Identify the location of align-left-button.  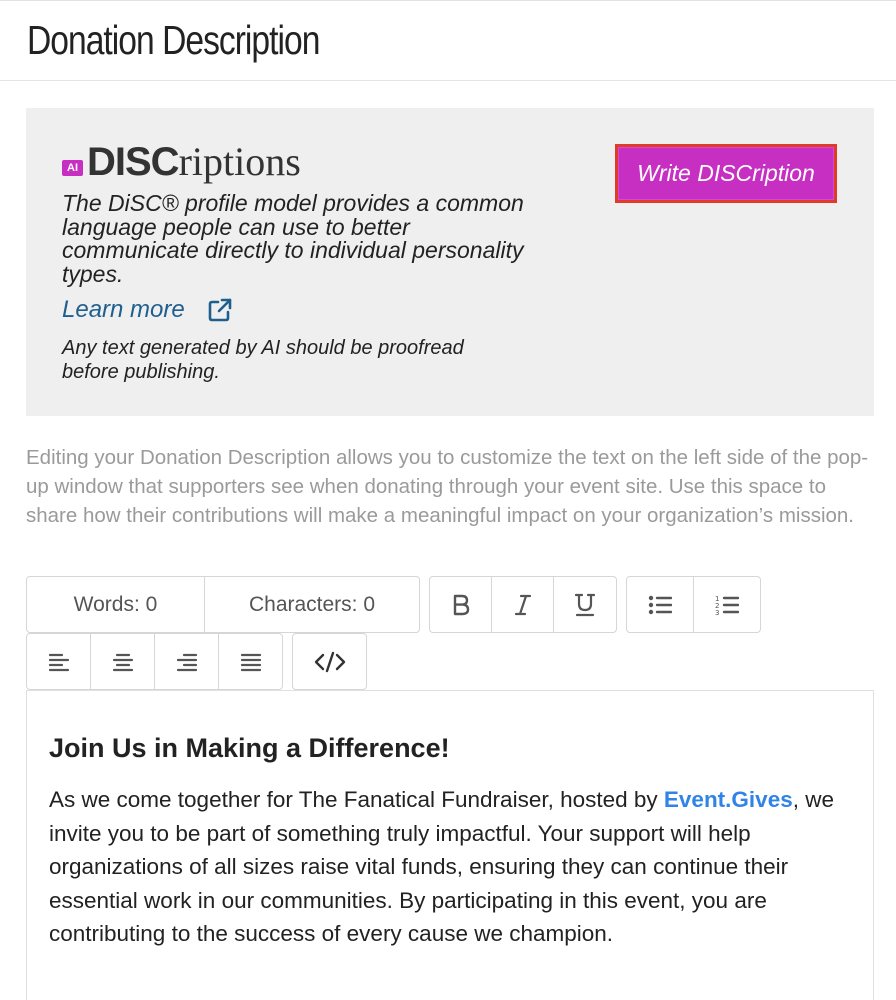
(59, 661).